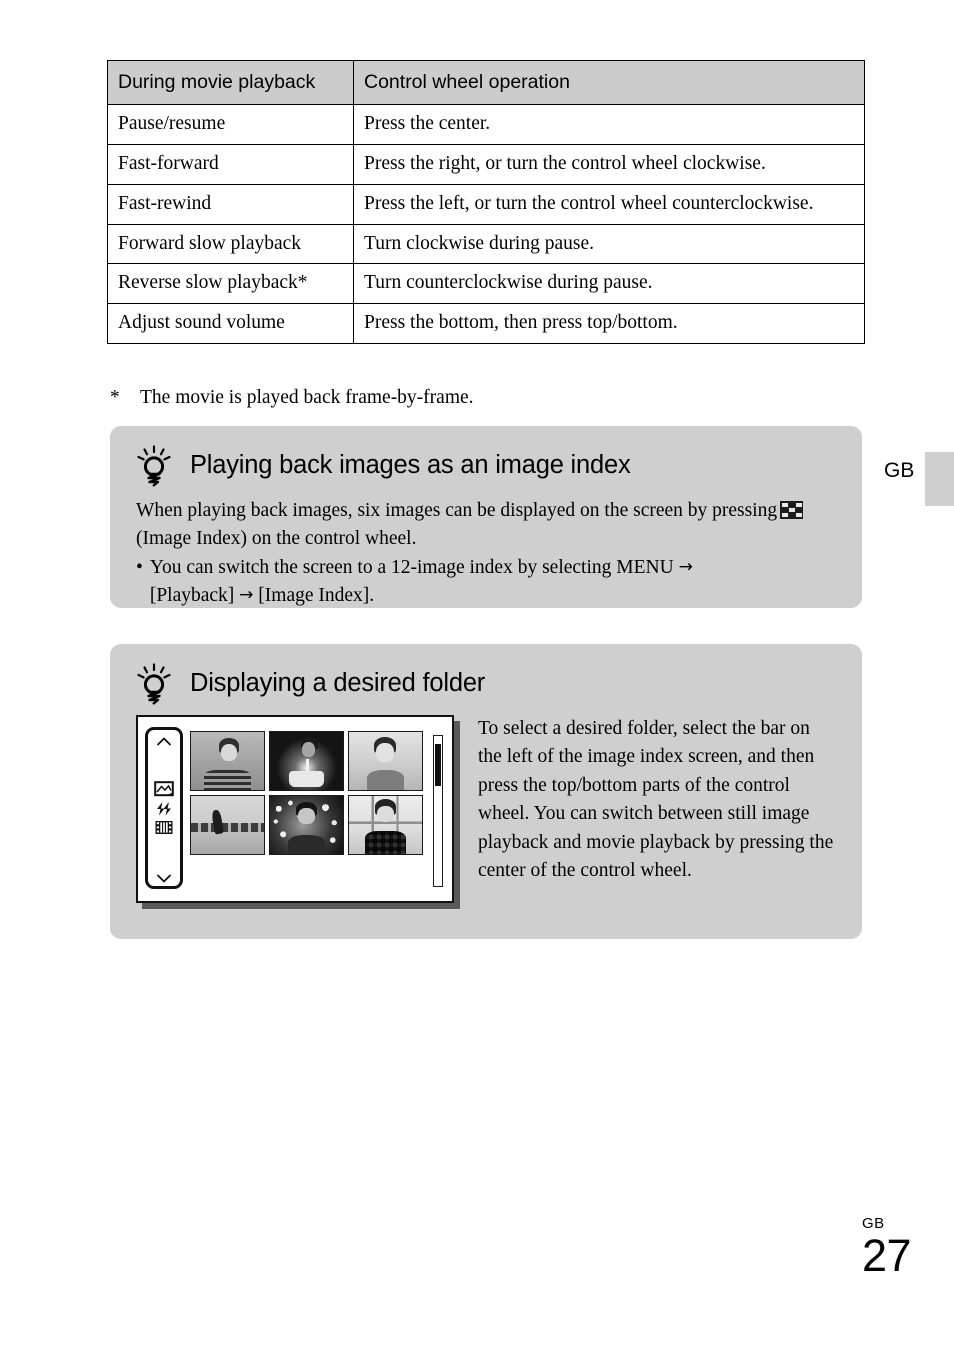 The width and height of the screenshot is (954, 1345). I want to click on image-index-screen-illustration, so click(298, 812).